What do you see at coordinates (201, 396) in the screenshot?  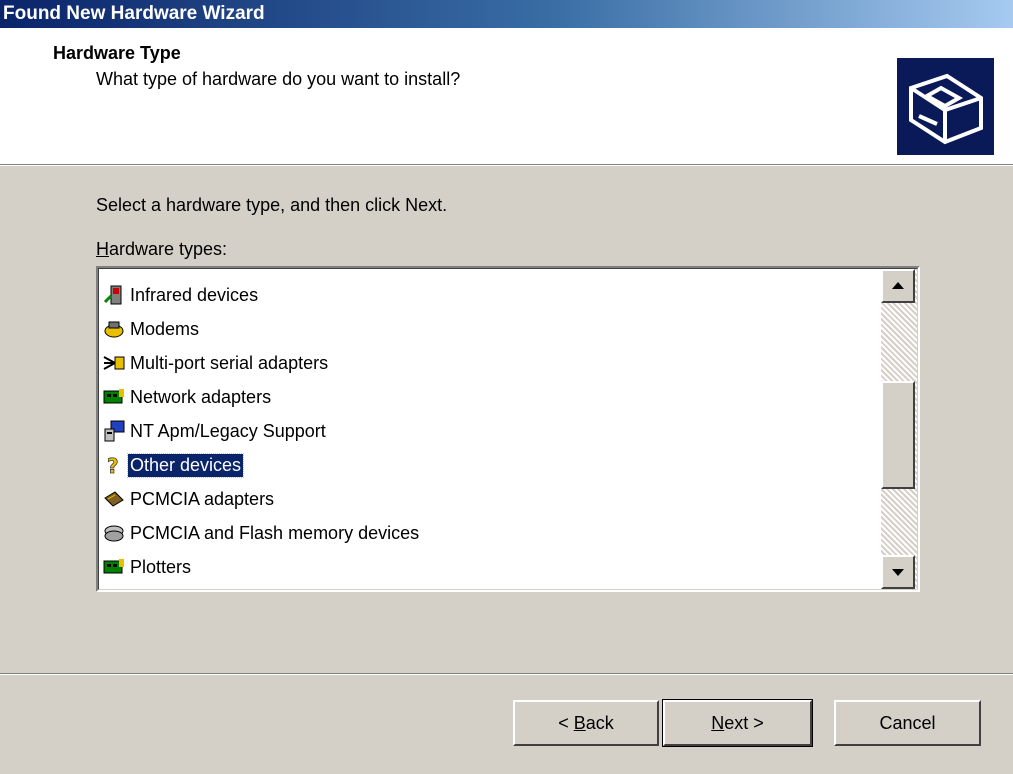 I see `list-item-label: Network adapters` at bounding box center [201, 396].